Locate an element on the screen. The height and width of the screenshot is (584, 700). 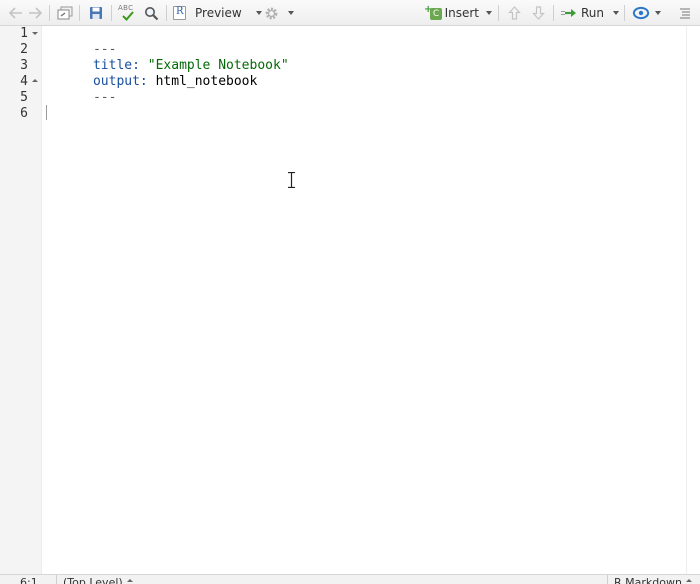
forward-arrow-icon is located at coordinates (36, 13).